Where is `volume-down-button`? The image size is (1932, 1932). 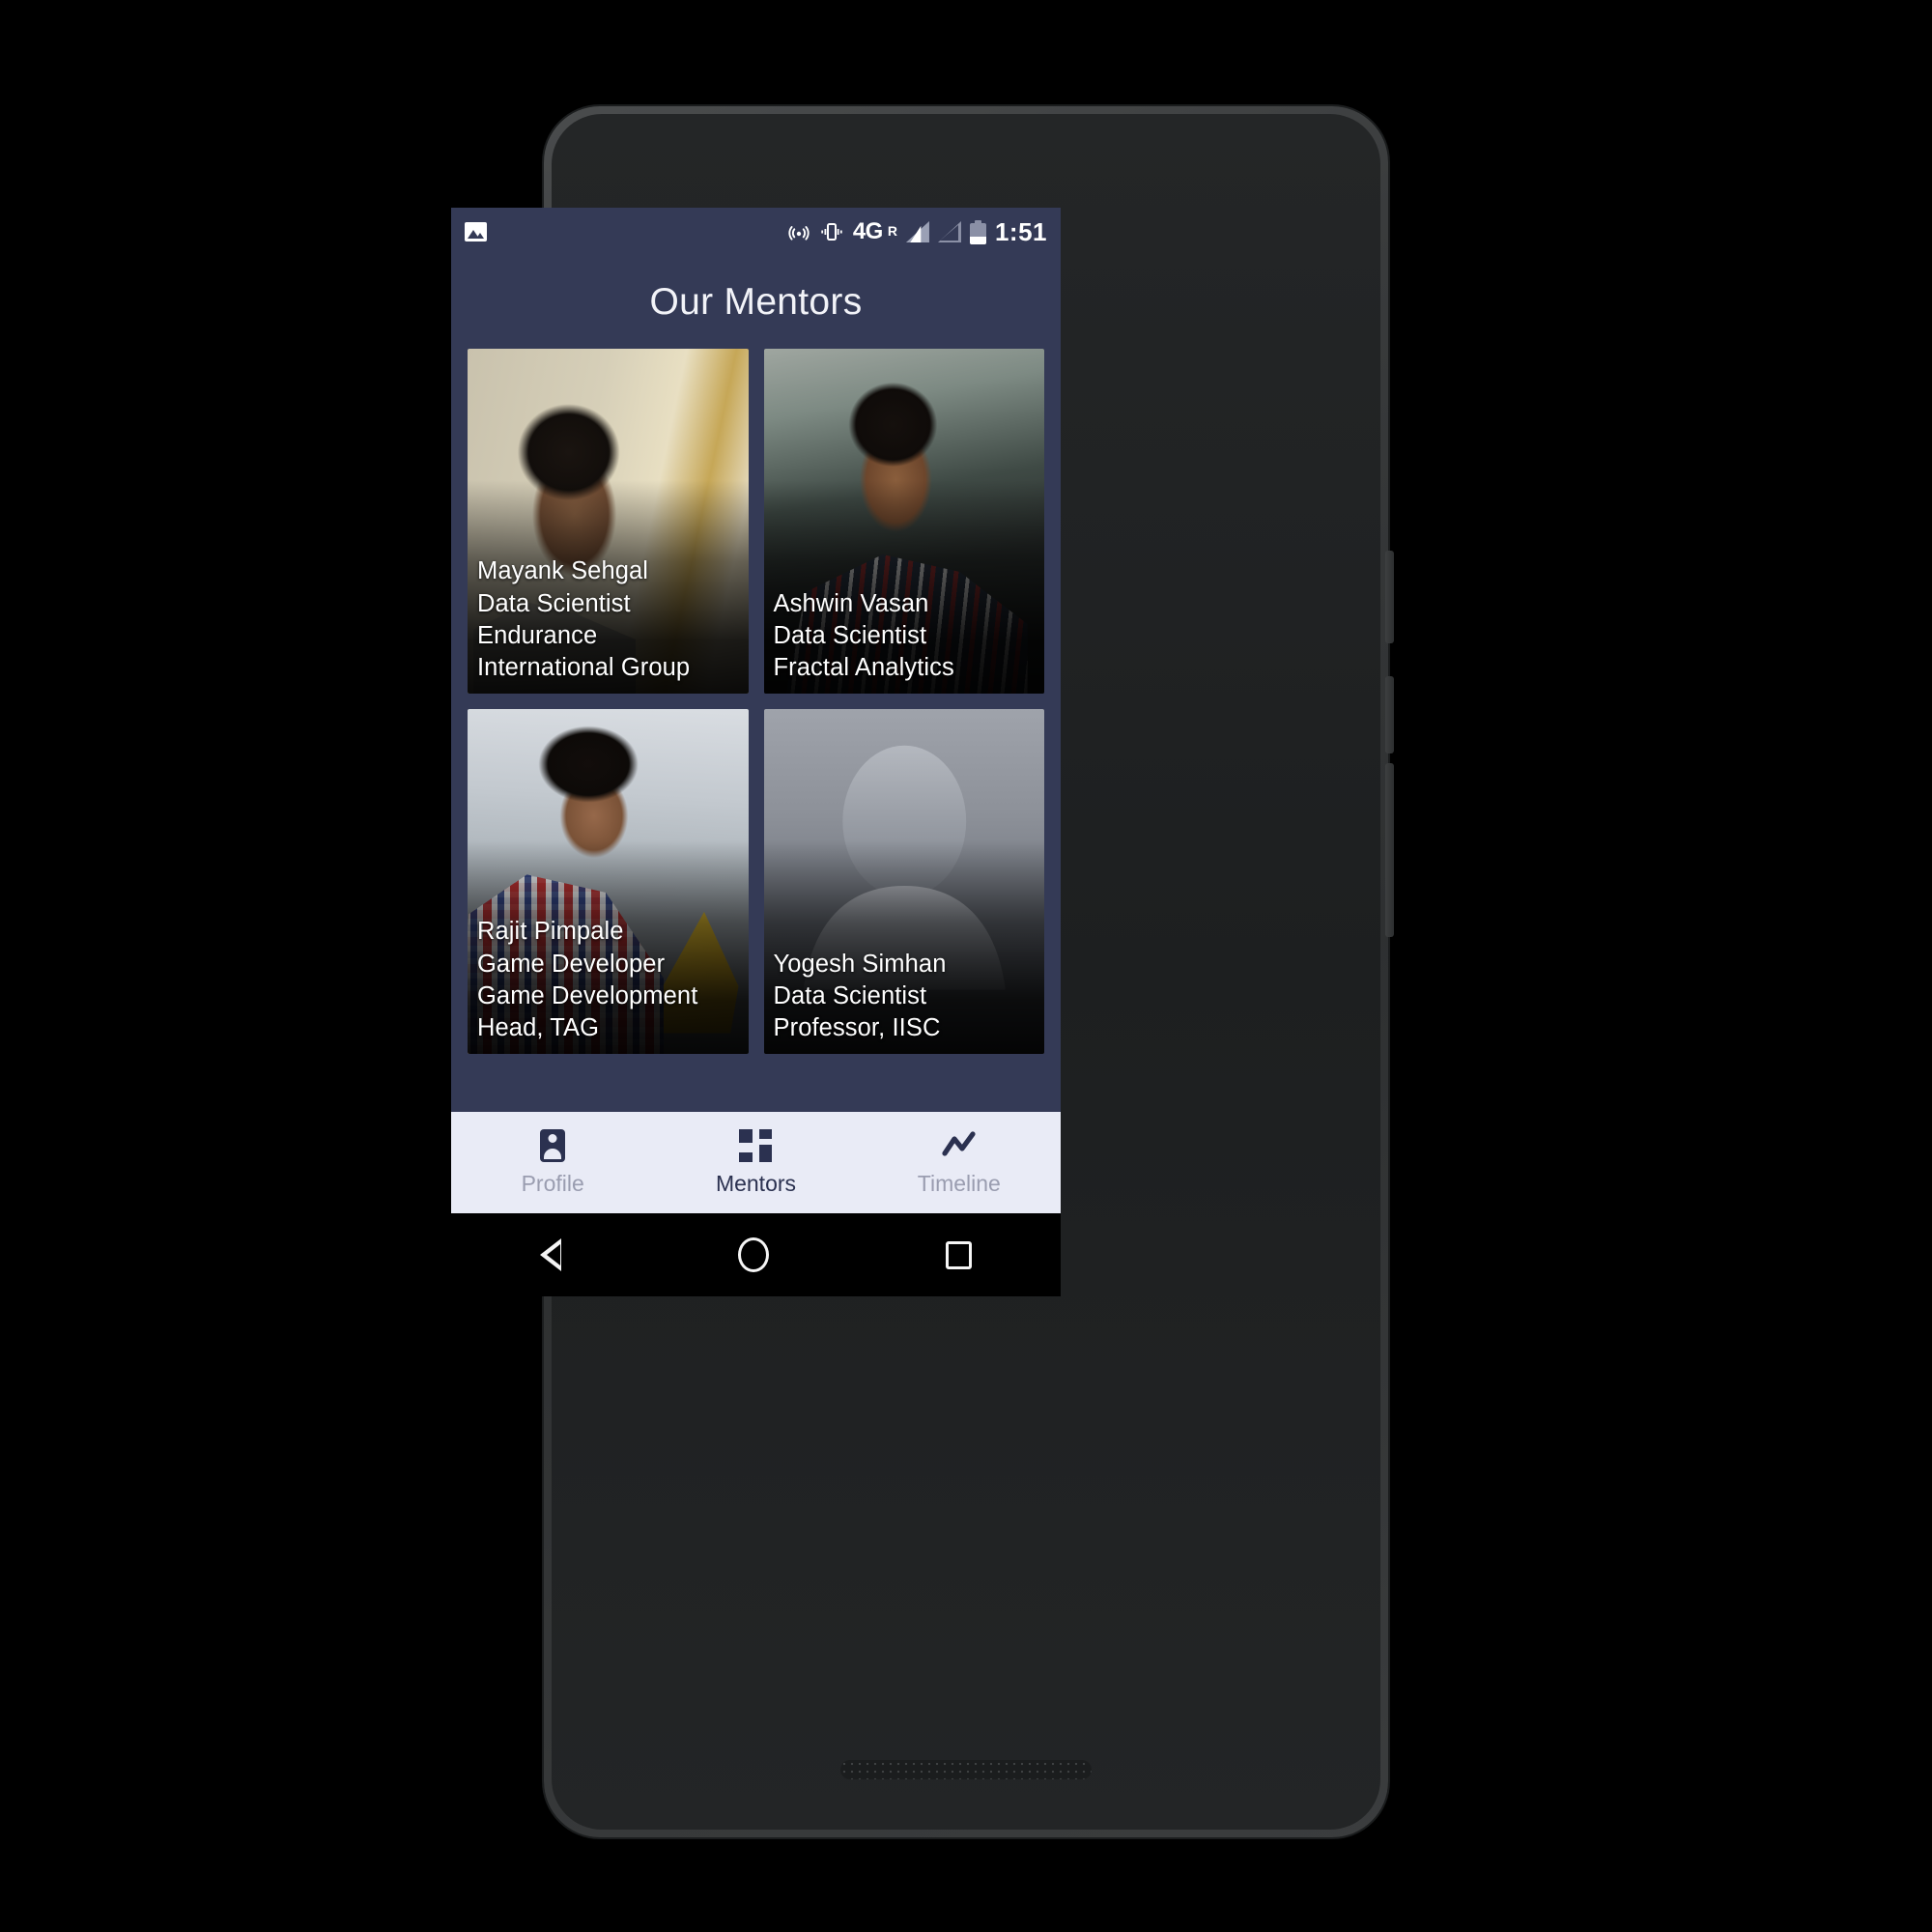
volume-down-button is located at coordinates (1389, 850).